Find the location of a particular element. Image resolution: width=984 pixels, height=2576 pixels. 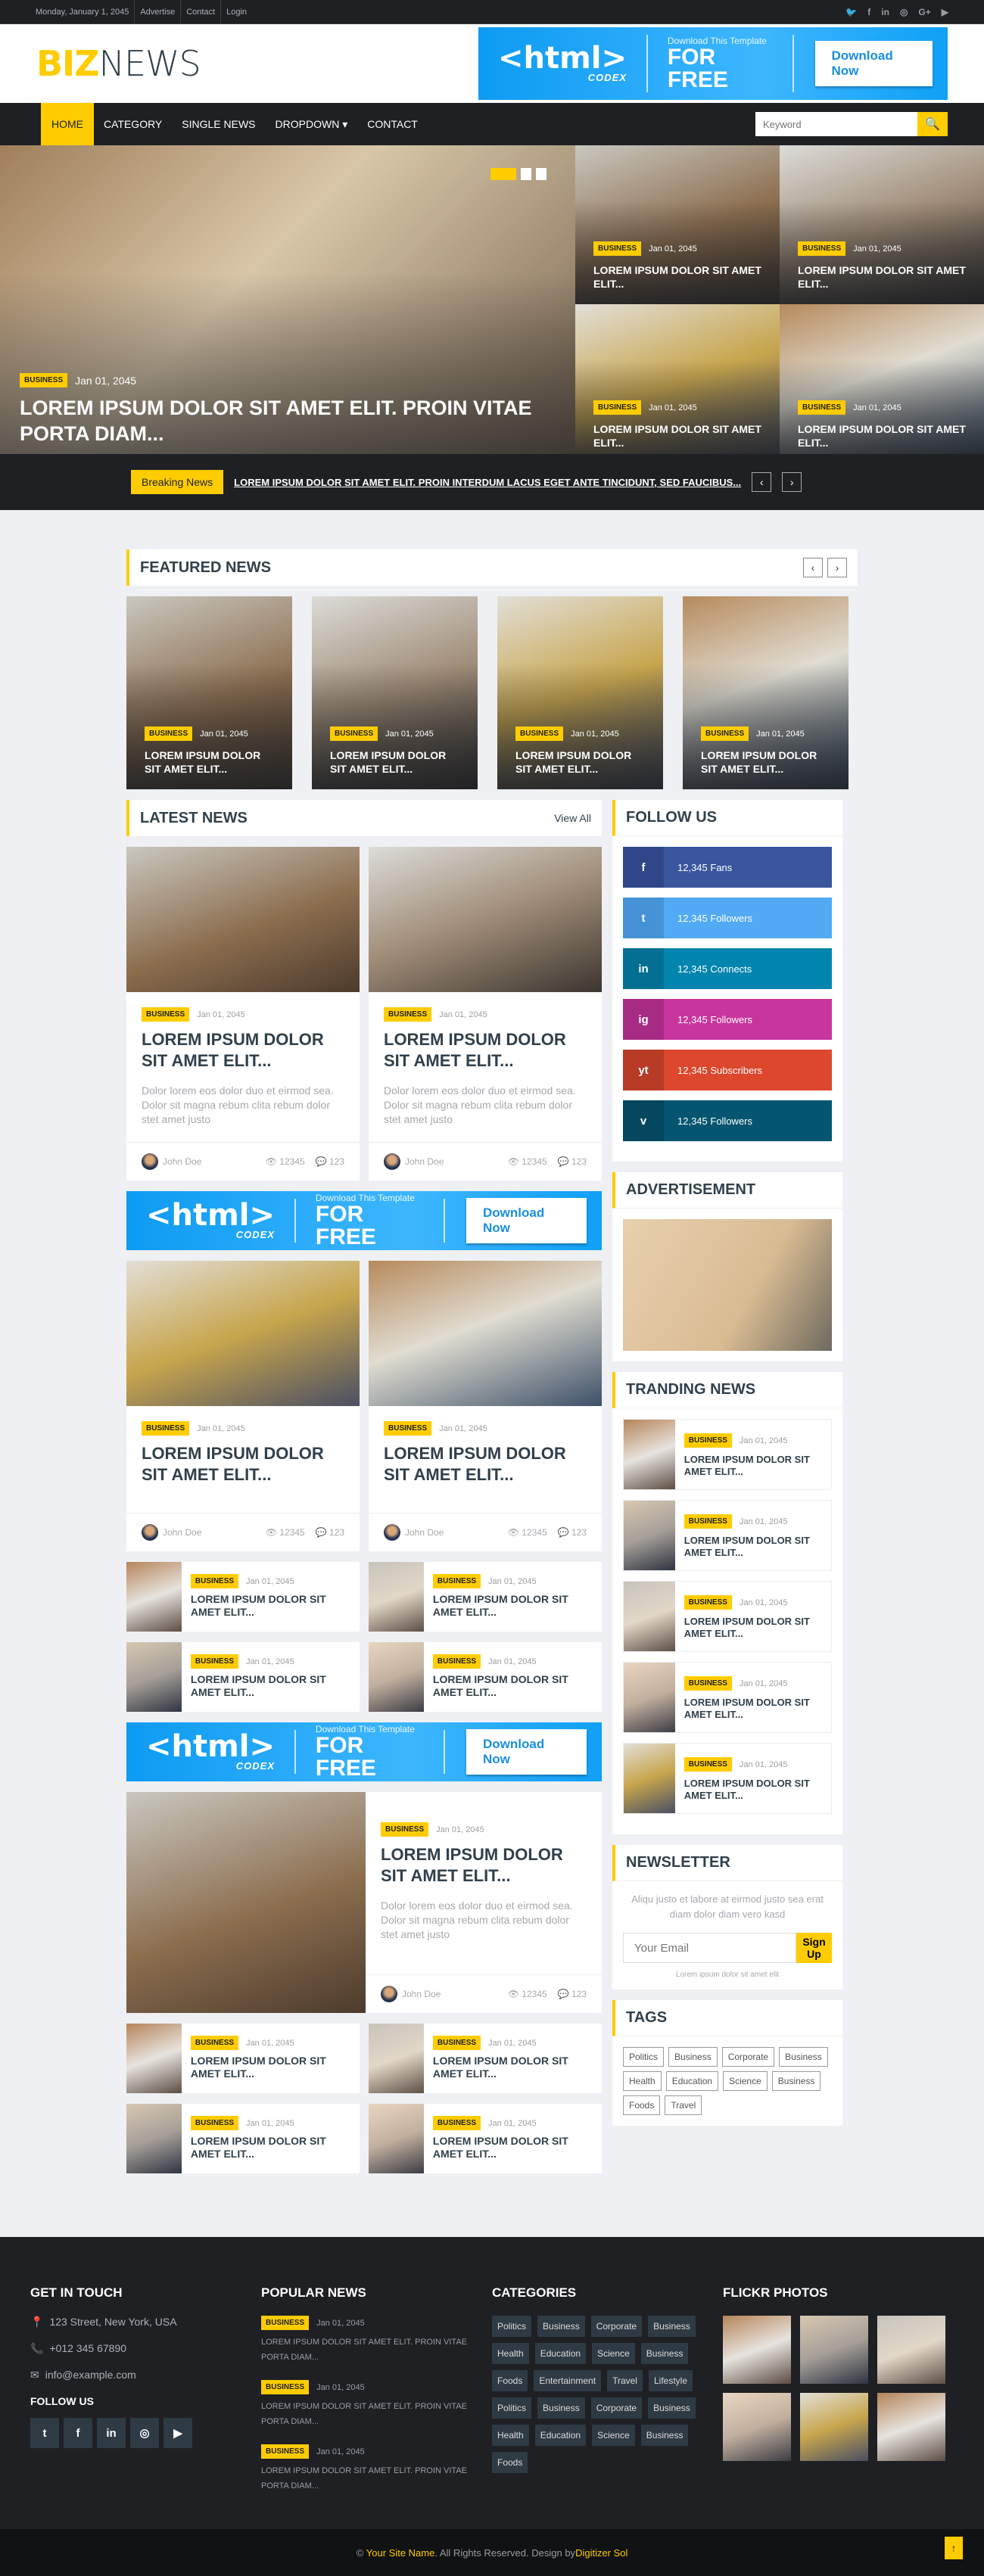

social-follow-4: yt 12,345 Subscribers is located at coordinates (727, 1070).